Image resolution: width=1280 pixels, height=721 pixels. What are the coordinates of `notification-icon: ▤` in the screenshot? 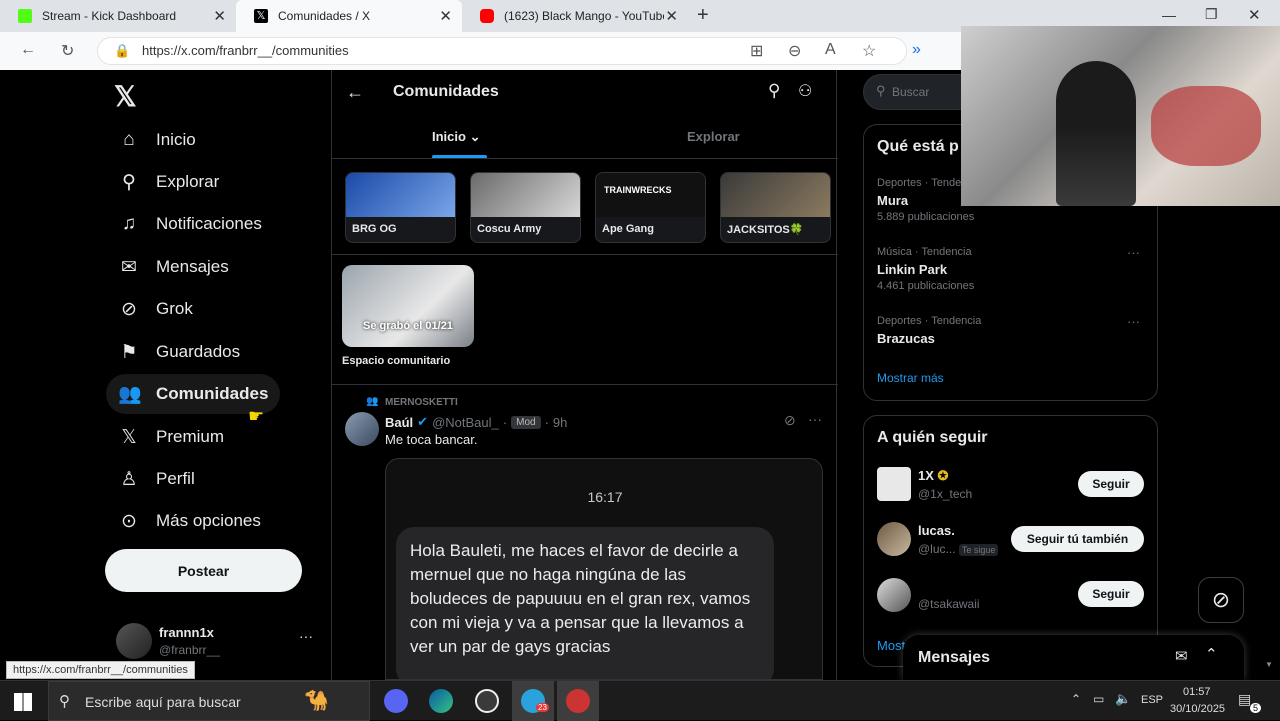 It's located at (1244, 699).